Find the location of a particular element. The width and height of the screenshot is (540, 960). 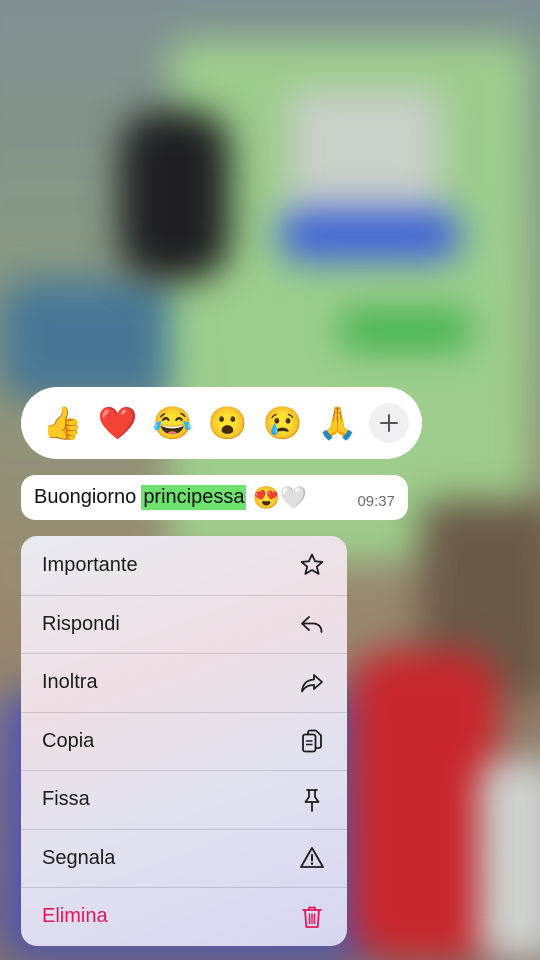

menu-item-label: Copia is located at coordinates (68, 740).